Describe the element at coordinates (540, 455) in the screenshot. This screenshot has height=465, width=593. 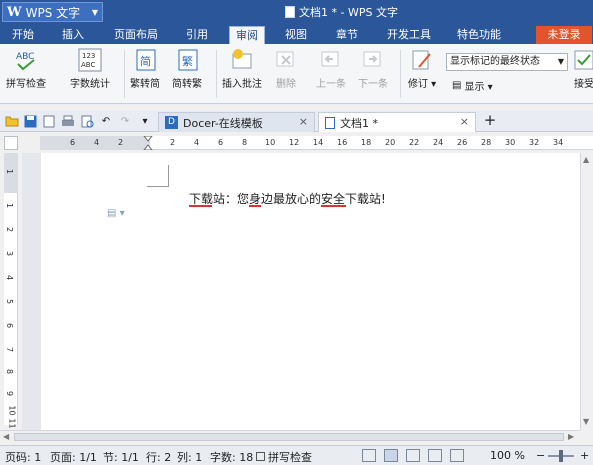
I see `zoom-out-icon: −` at that location.